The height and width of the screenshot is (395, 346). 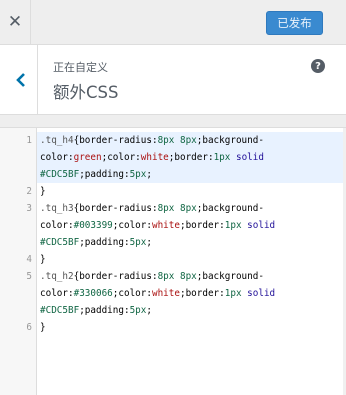 I want to click on line-number: 6, so click(x=29, y=327).